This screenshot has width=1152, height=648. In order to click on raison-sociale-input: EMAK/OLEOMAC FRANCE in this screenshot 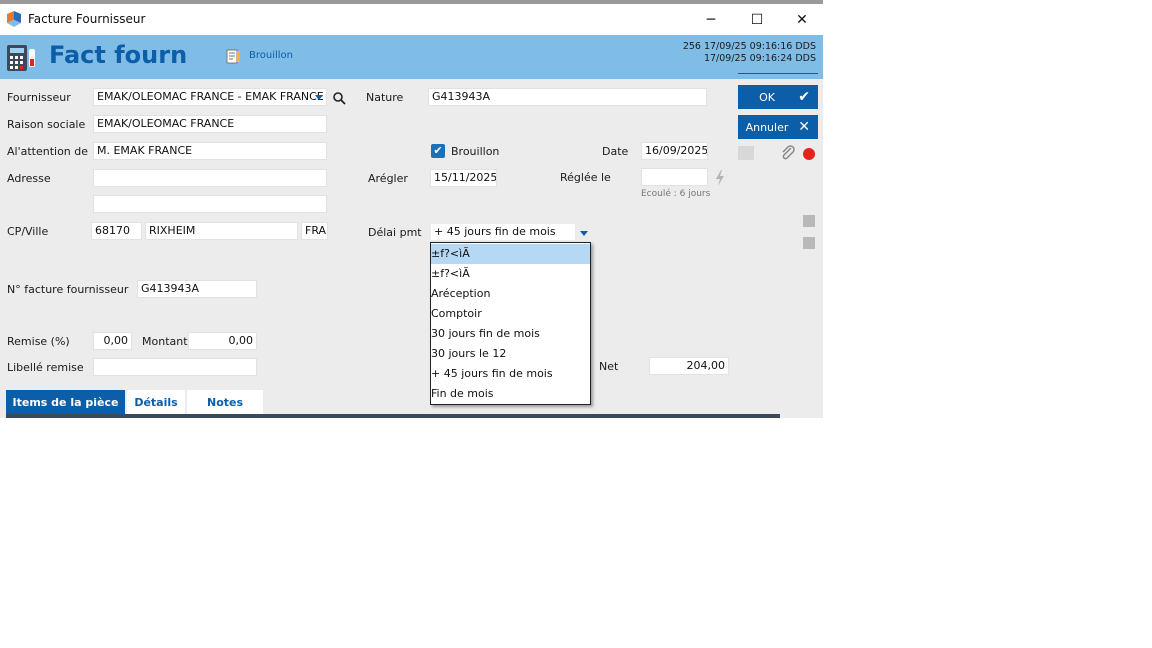, I will do `click(210, 124)`.